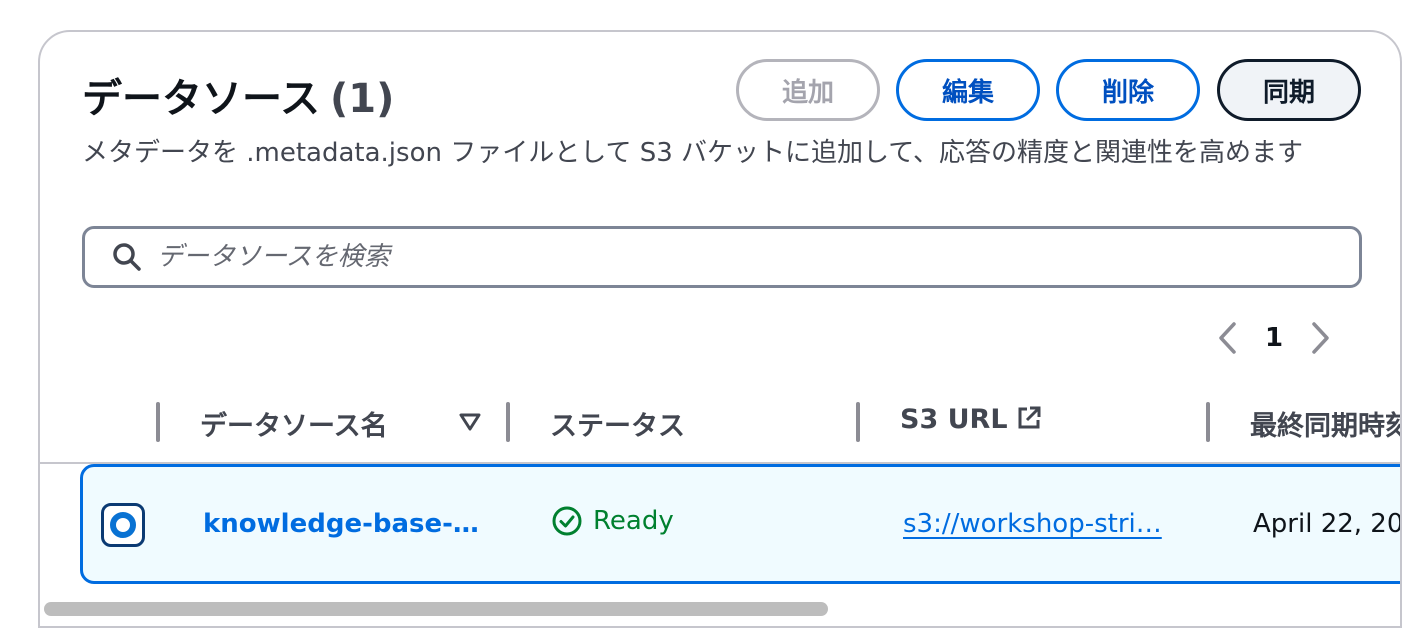  I want to click on panel-title: データソース (1), so click(238, 95).